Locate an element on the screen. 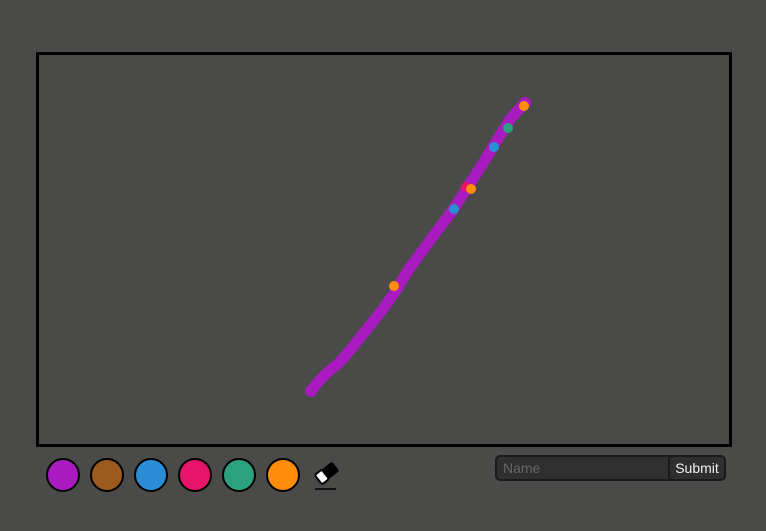 This screenshot has height=531, width=766. color-swatch-orange is located at coordinates (283, 475).